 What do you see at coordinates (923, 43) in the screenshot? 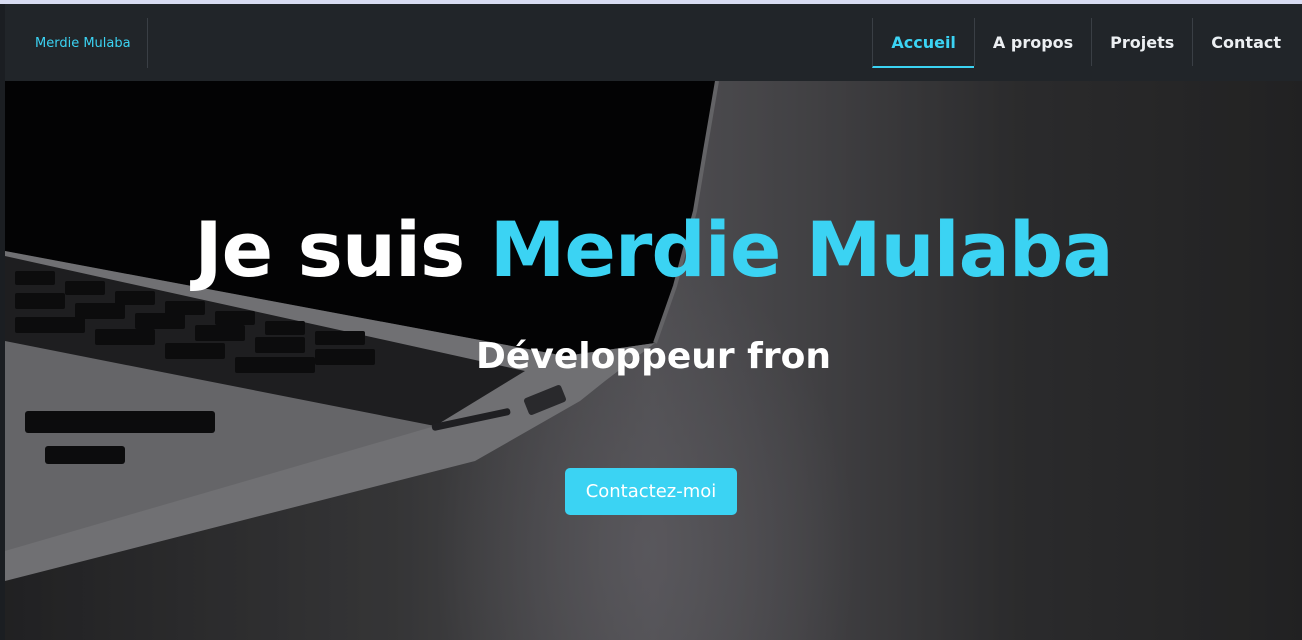
I see `nav-link-accueil: Accueil` at bounding box center [923, 43].